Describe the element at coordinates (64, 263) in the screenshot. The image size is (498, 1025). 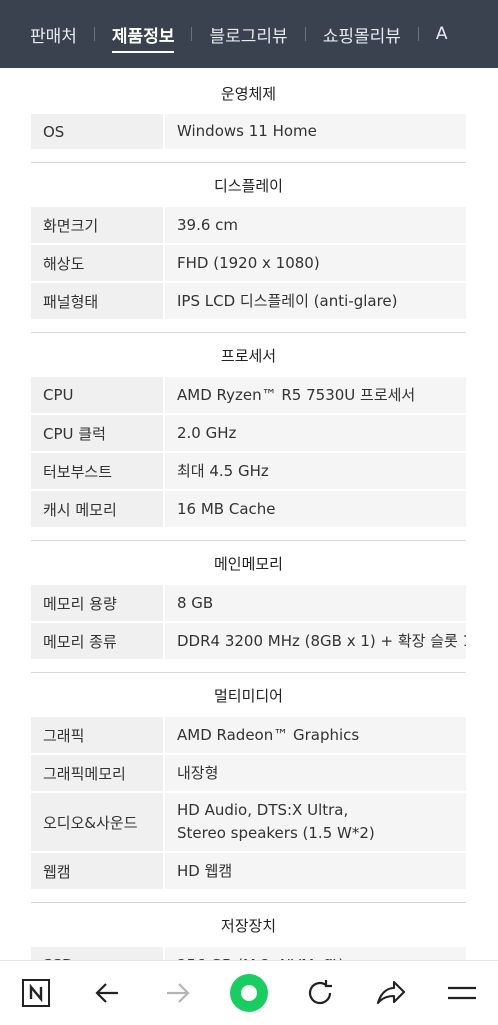
I see `spec-key: 해상도` at that location.